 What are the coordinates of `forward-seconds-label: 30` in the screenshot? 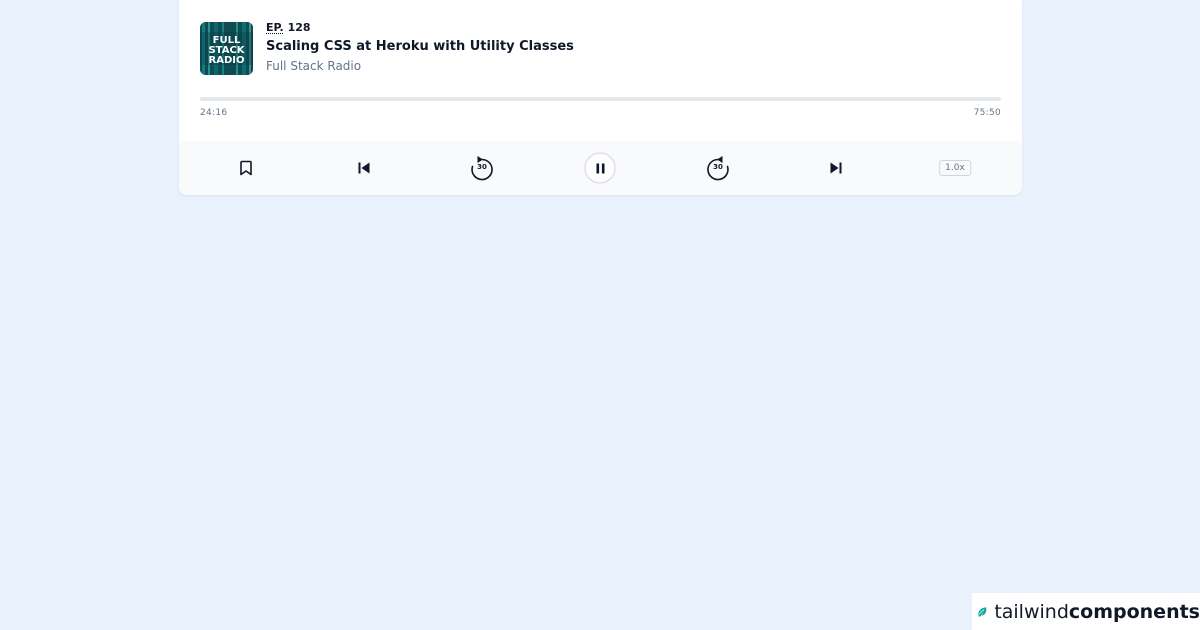 It's located at (718, 167).